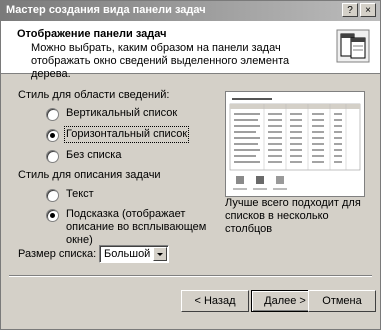 The height and width of the screenshot is (330, 381). What do you see at coordinates (80, 194) in the screenshot?
I see `radio-label: Текст` at bounding box center [80, 194].